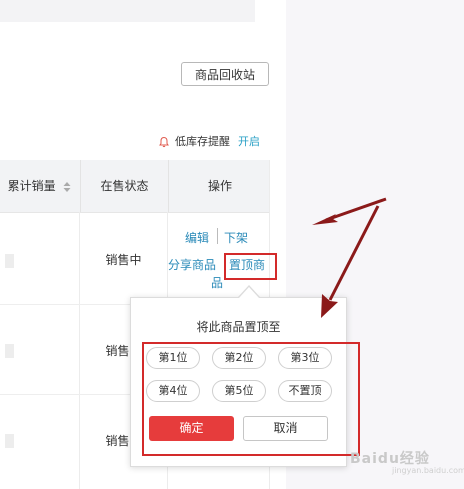  What do you see at coordinates (238, 327) in the screenshot?
I see `popup-title: 将此商品置顶至` at bounding box center [238, 327].